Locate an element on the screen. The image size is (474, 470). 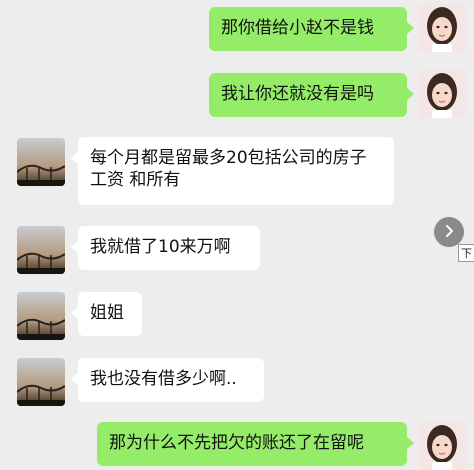
scroll-next-button is located at coordinates (449, 232).